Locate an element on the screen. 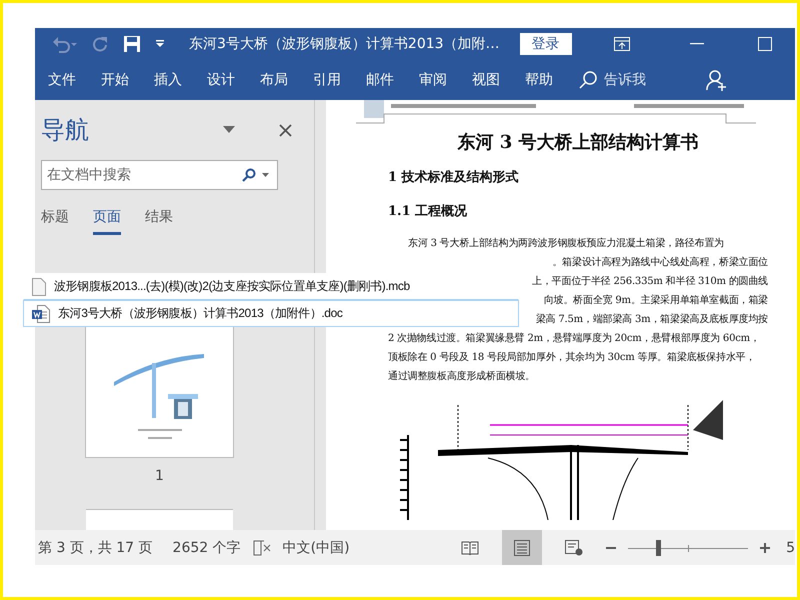 The image size is (800, 600). ribbon-tab: 开始 is located at coordinates (115, 80).